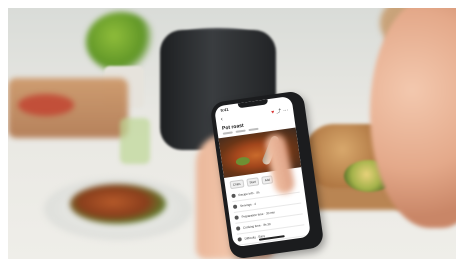 Image resolution: width=456 pixels, height=259 pixels. Describe the element at coordinates (256, 226) in the screenshot. I see `list-item-label: Cooking time · 3h 30` at that location.